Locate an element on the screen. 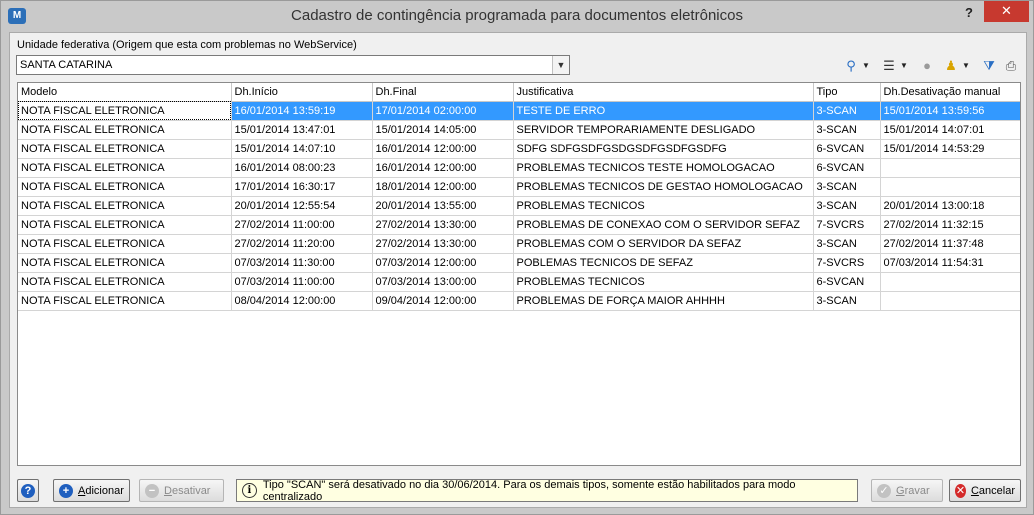  cell-justificativa: PROBLEMAS DE FORÇA MAIOR AHHHH is located at coordinates (663, 301).